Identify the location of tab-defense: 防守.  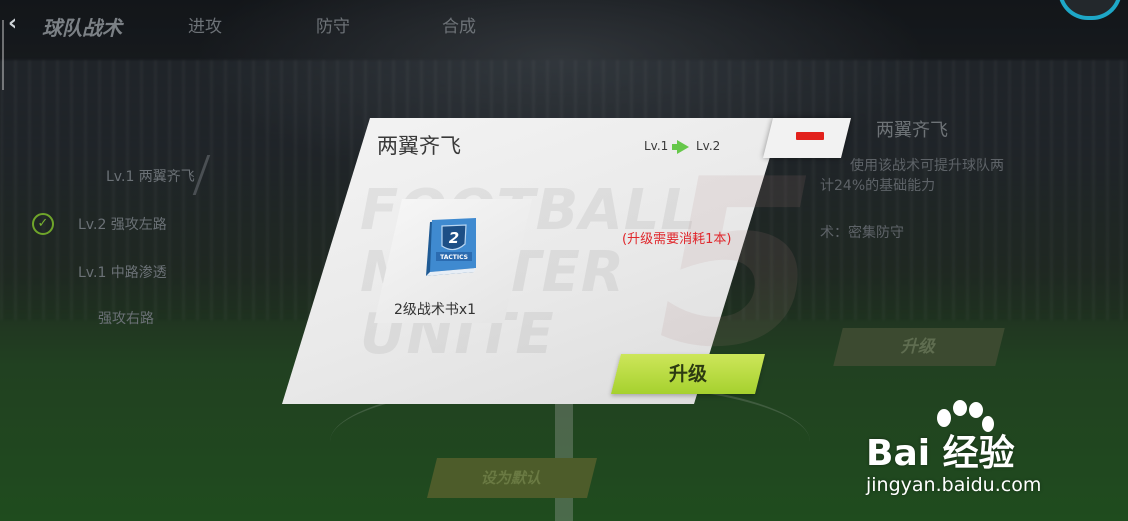
(333, 24).